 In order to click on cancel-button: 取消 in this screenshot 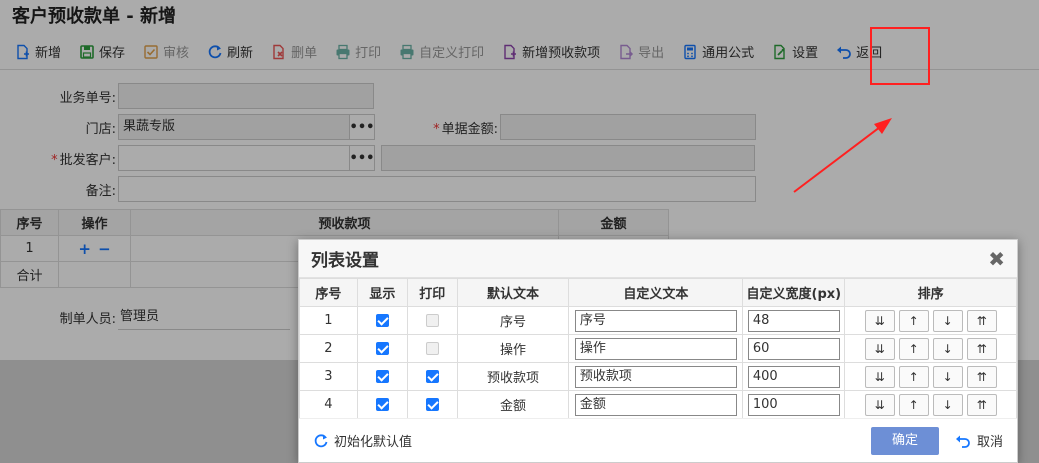, I will do `click(979, 440)`.